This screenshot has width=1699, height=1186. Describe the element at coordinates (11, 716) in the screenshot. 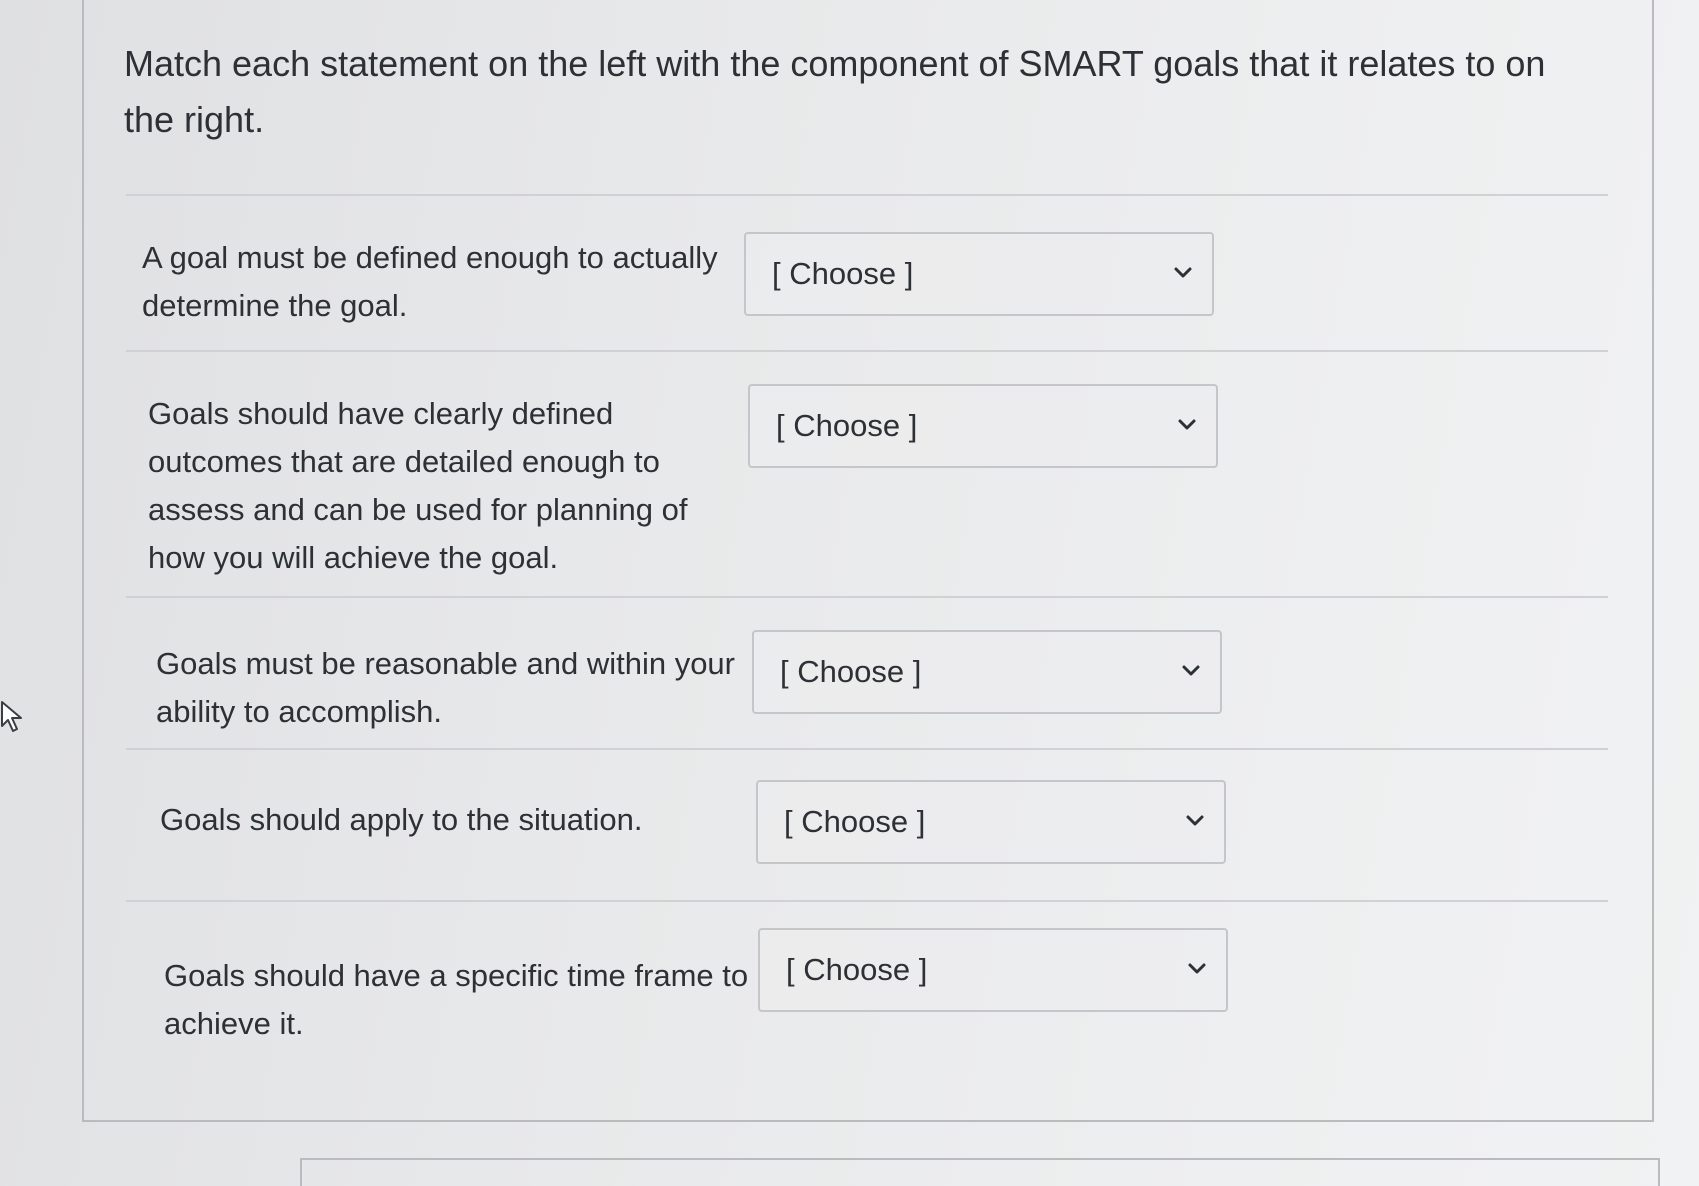

I see `mouse-cursor-icon` at that location.